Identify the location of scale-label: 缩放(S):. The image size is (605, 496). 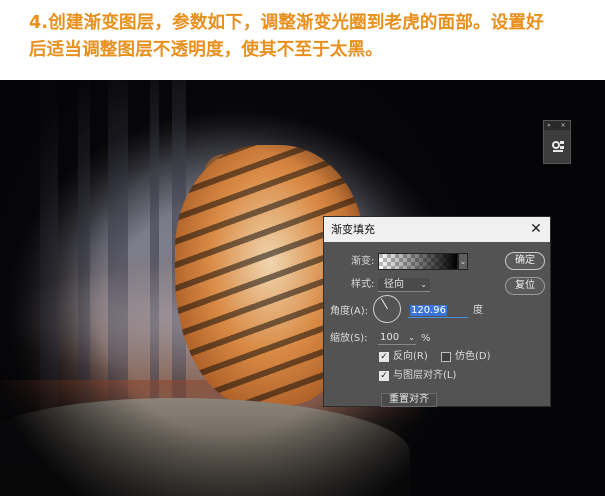
(349, 338).